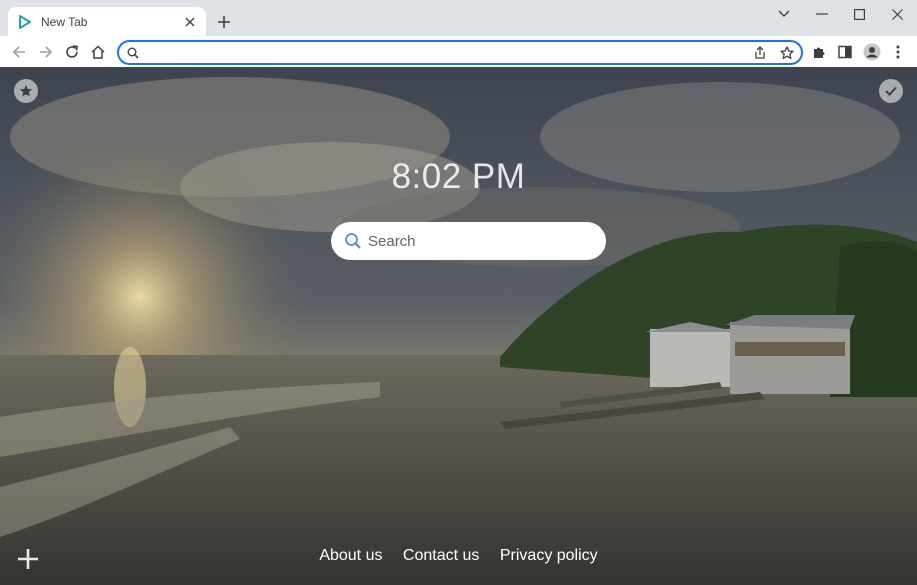 This screenshot has width=917, height=585. What do you see at coordinates (458, 176) in the screenshot?
I see `clock: 8:02 PM` at bounding box center [458, 176].